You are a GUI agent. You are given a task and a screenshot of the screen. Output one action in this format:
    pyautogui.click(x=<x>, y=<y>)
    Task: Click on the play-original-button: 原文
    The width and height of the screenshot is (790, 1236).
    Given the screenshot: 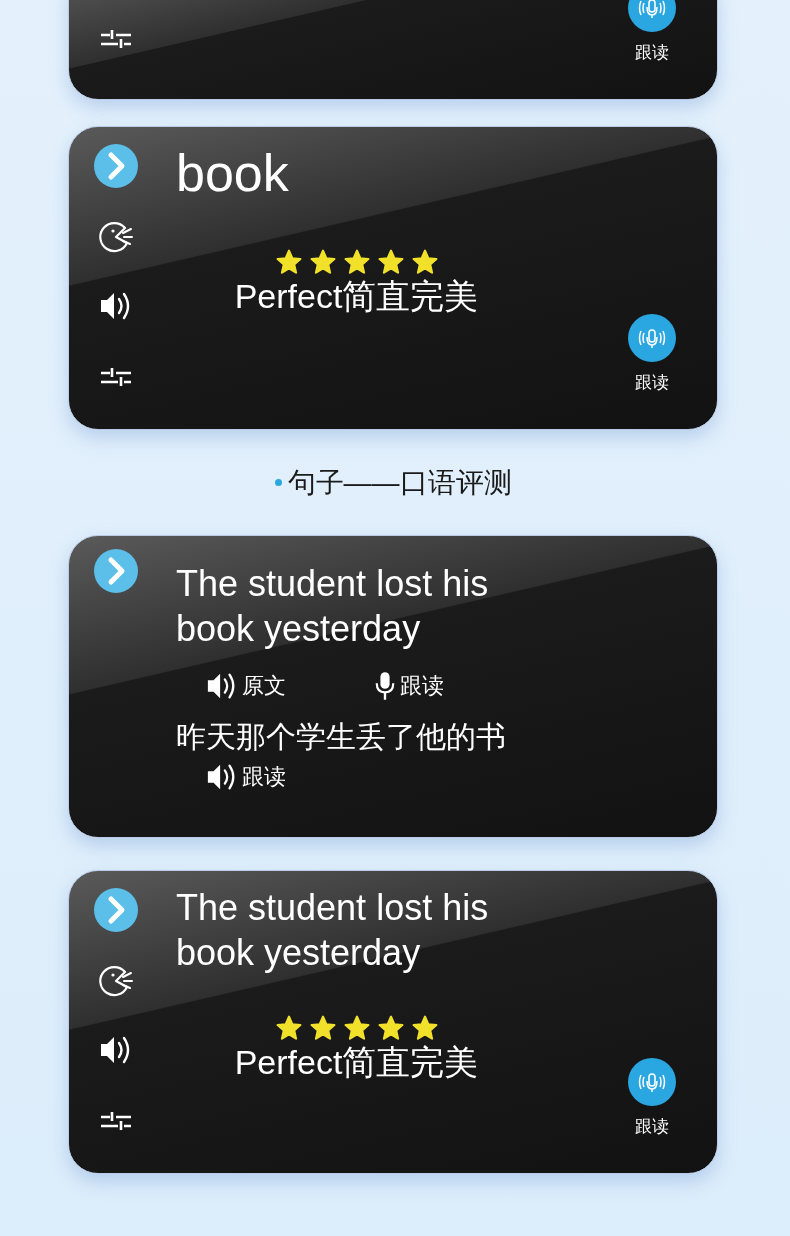 What is the action you would take?
    pyautogui.click(x=246, y=685)
    